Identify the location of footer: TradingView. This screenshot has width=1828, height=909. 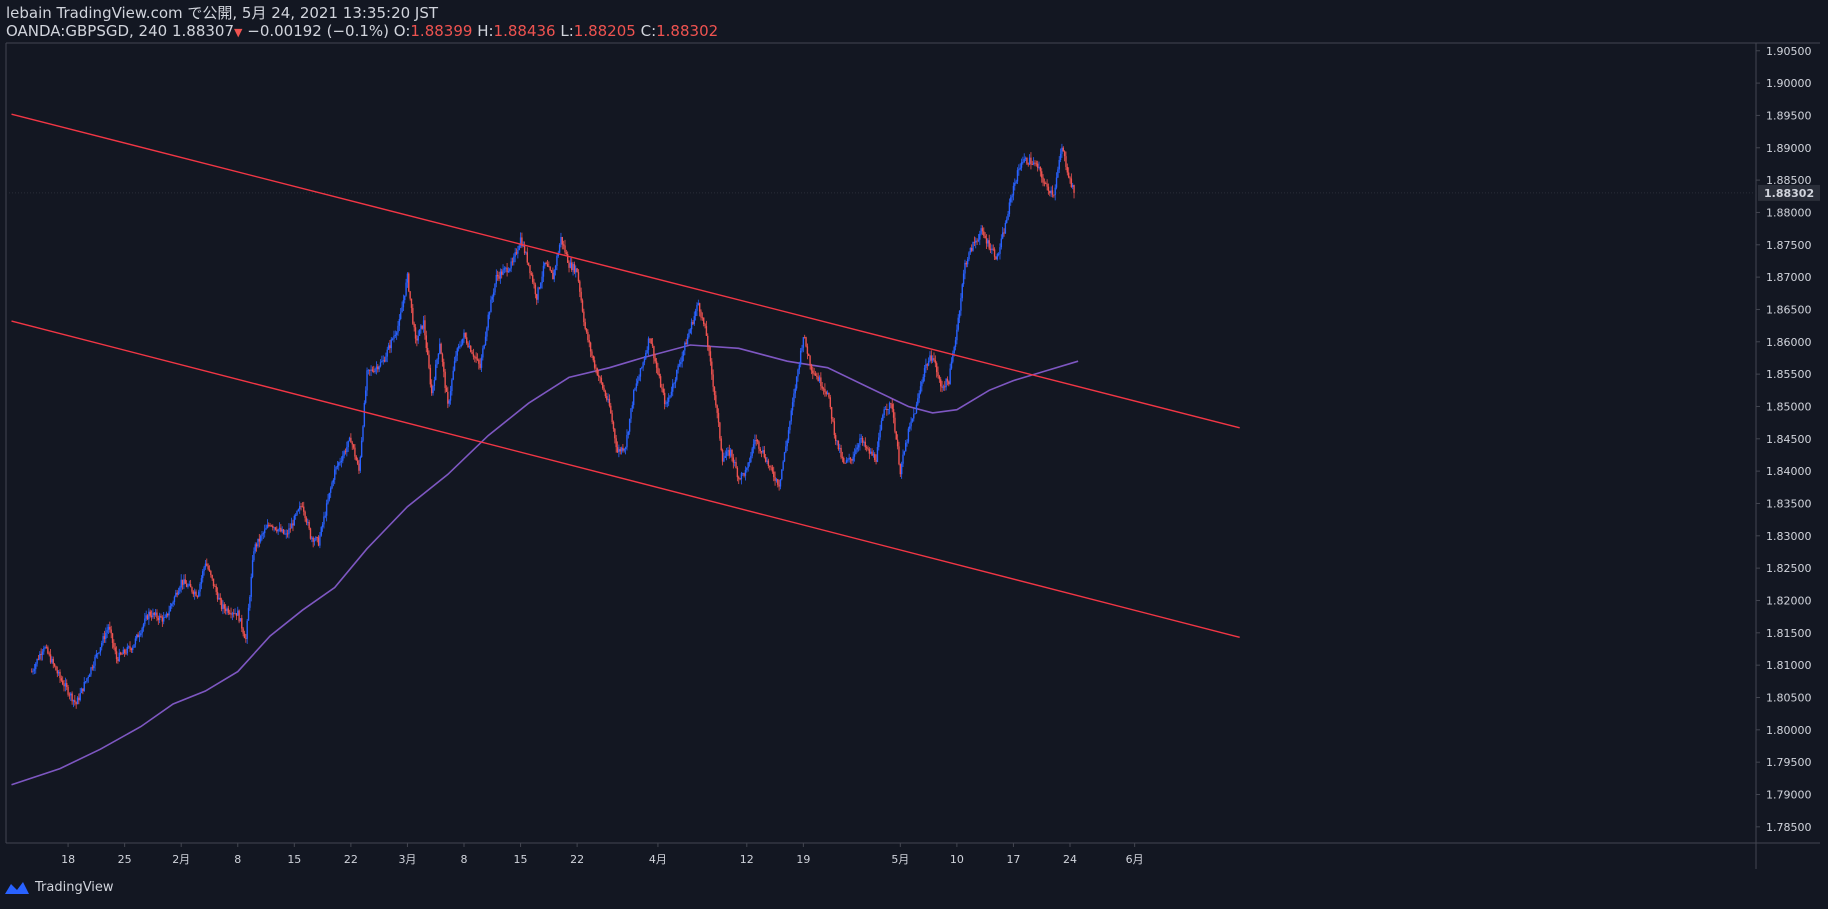
(59, 887).